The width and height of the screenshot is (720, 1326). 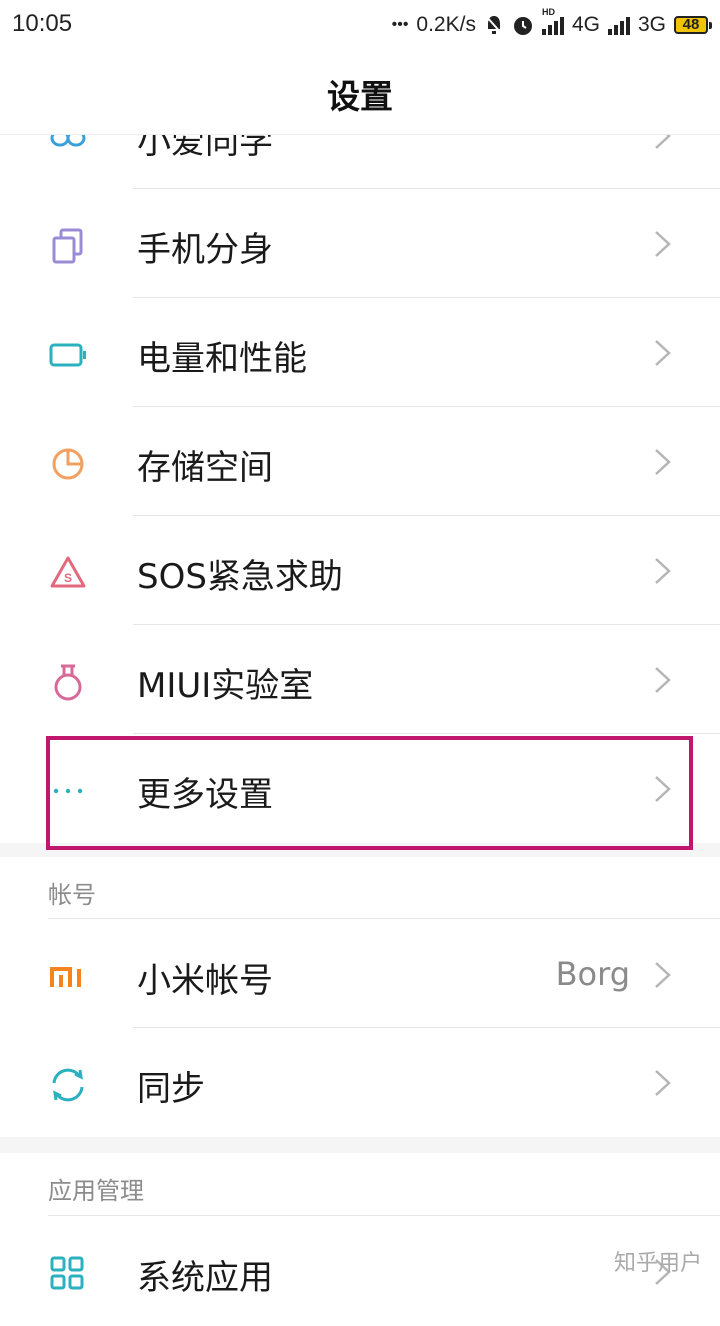 I want to click on svg-text: S, so click(x=68, y=578).